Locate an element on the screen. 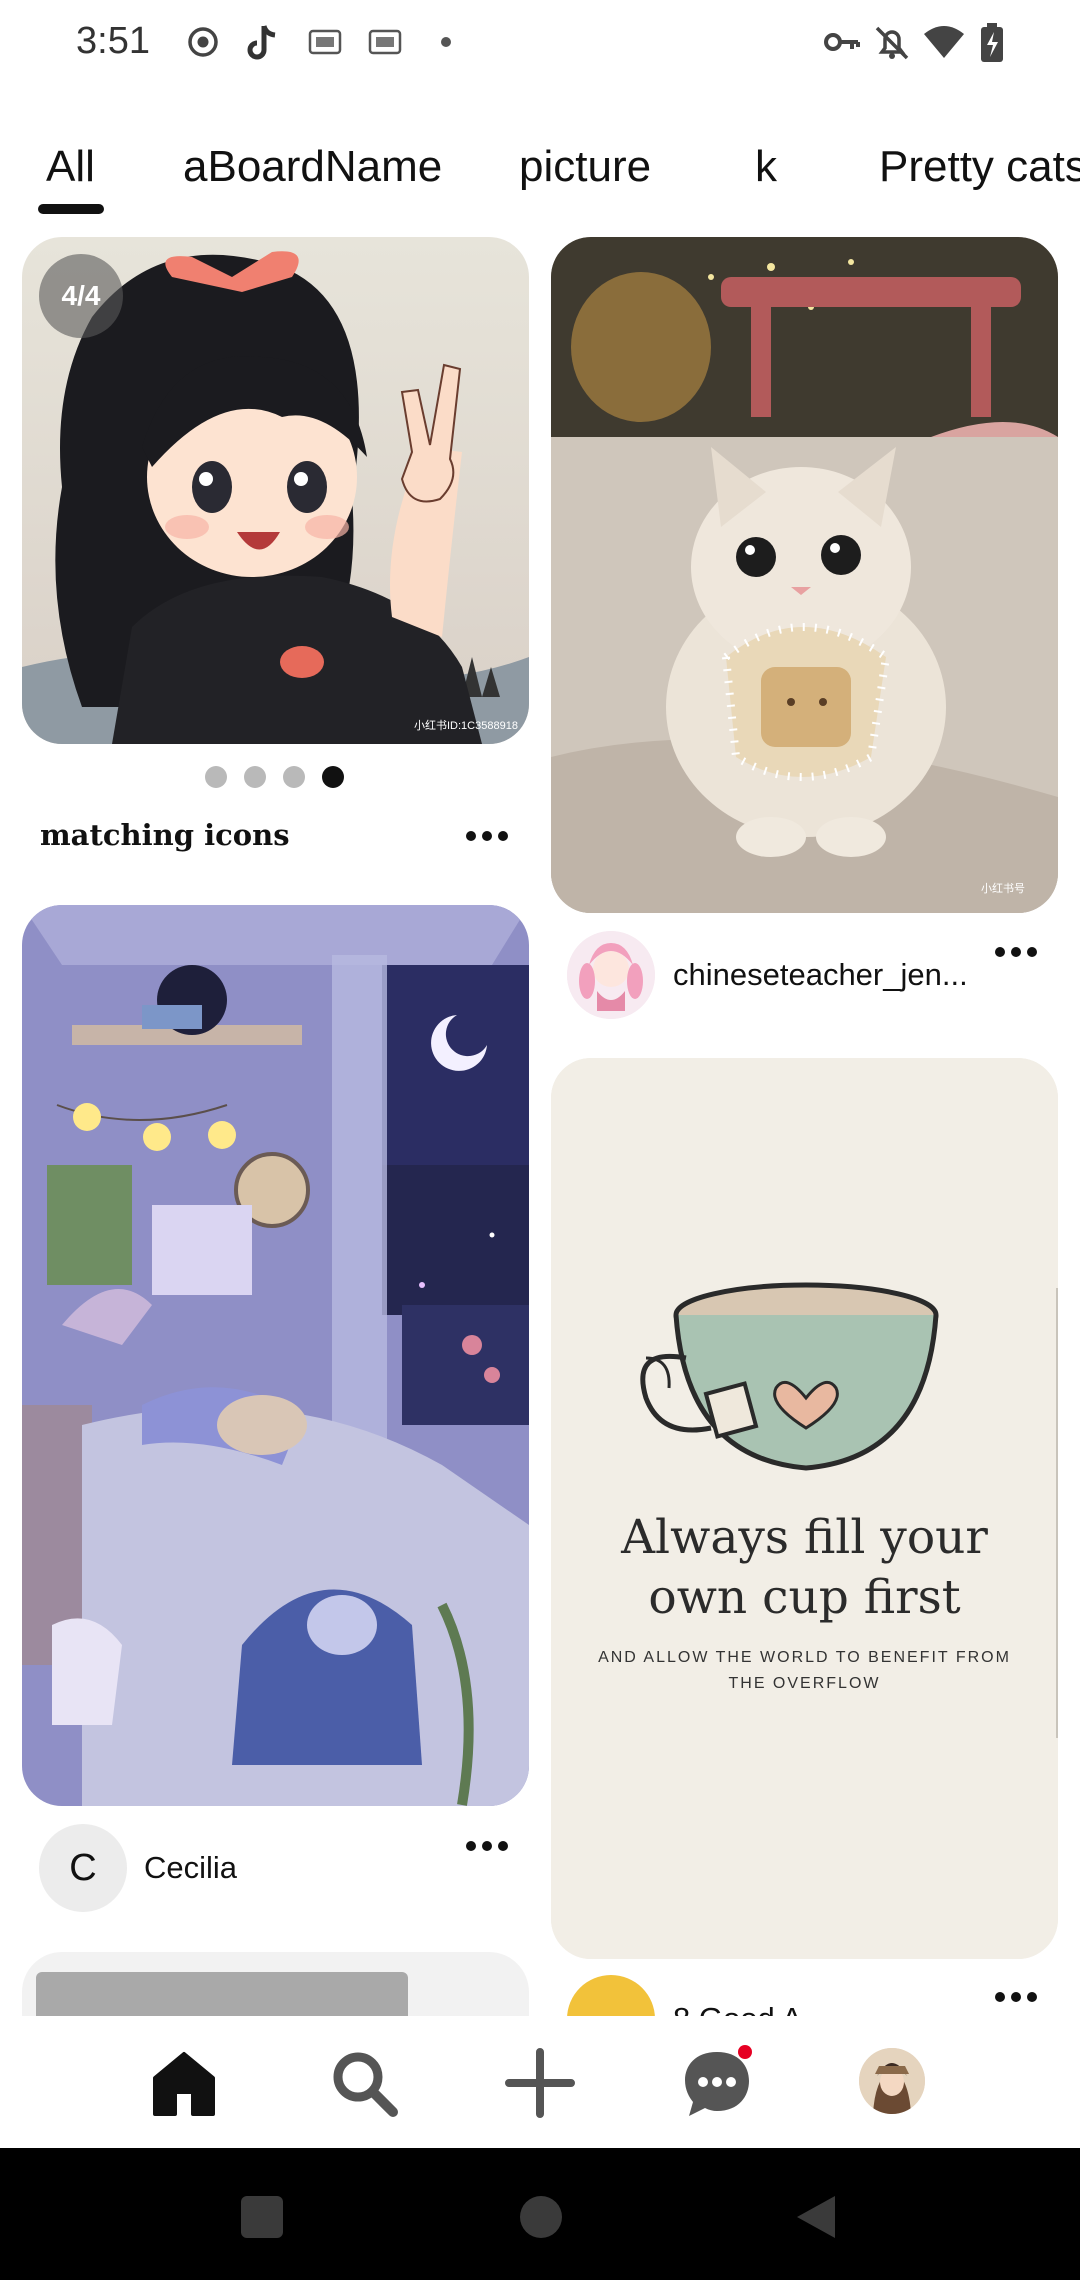  tab-picture: picture is located at coordinates (585, 167).